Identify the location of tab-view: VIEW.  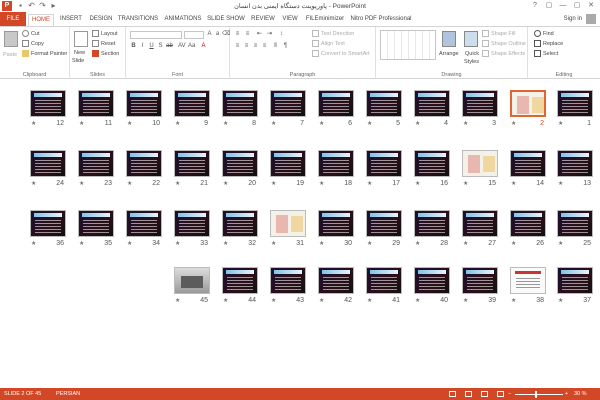
(290, 20).